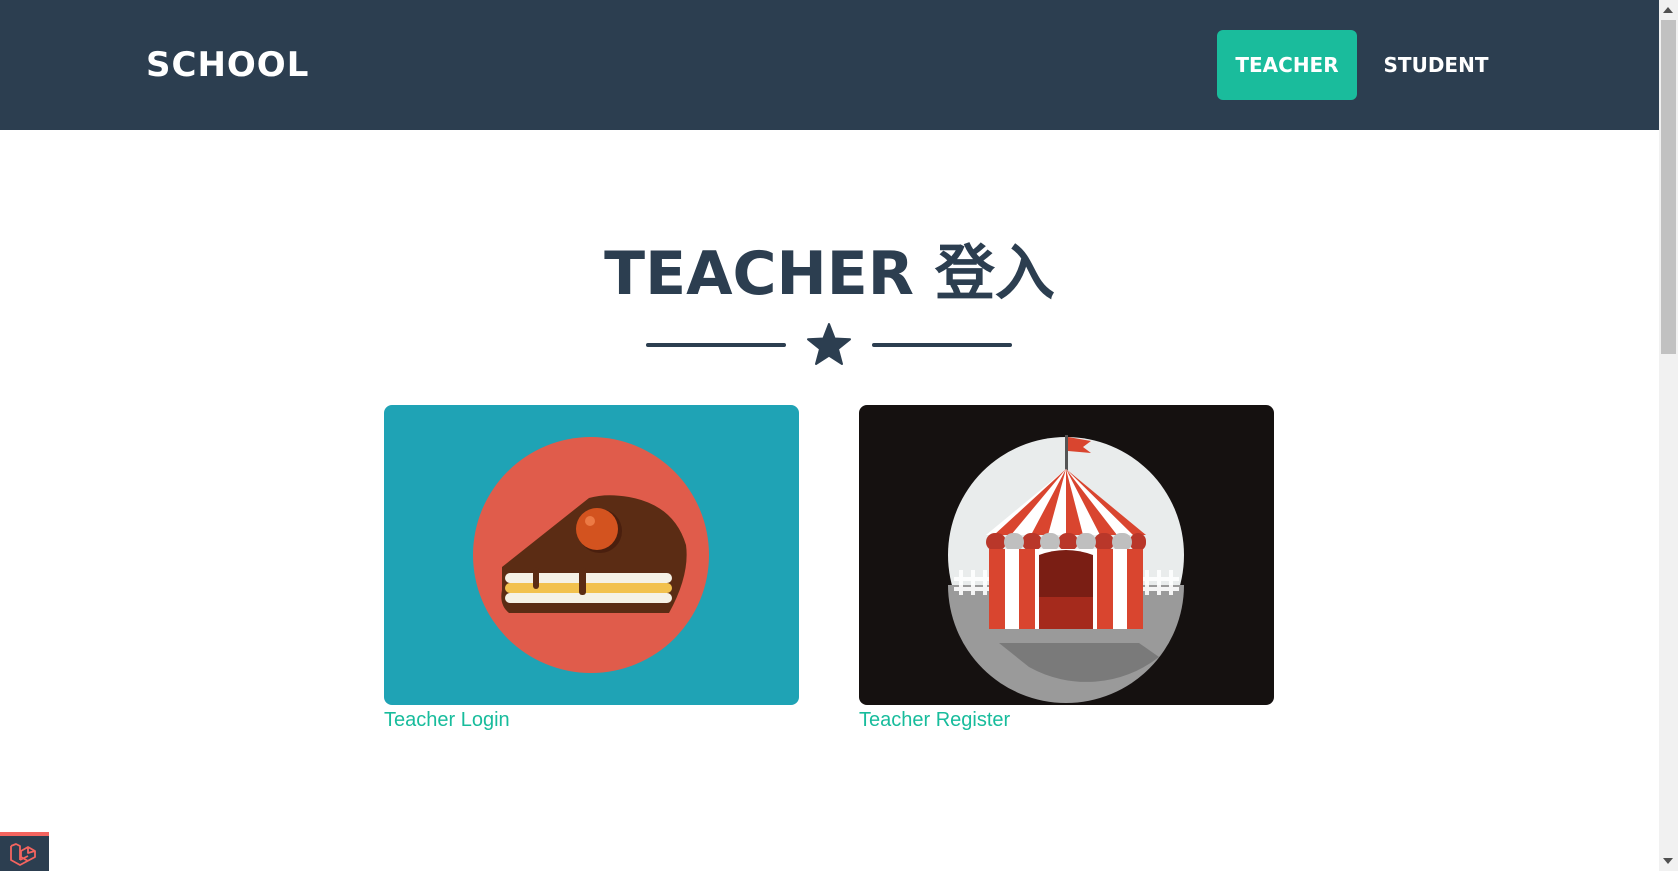  I want to click on teacher-login-card, so click(591, 555).